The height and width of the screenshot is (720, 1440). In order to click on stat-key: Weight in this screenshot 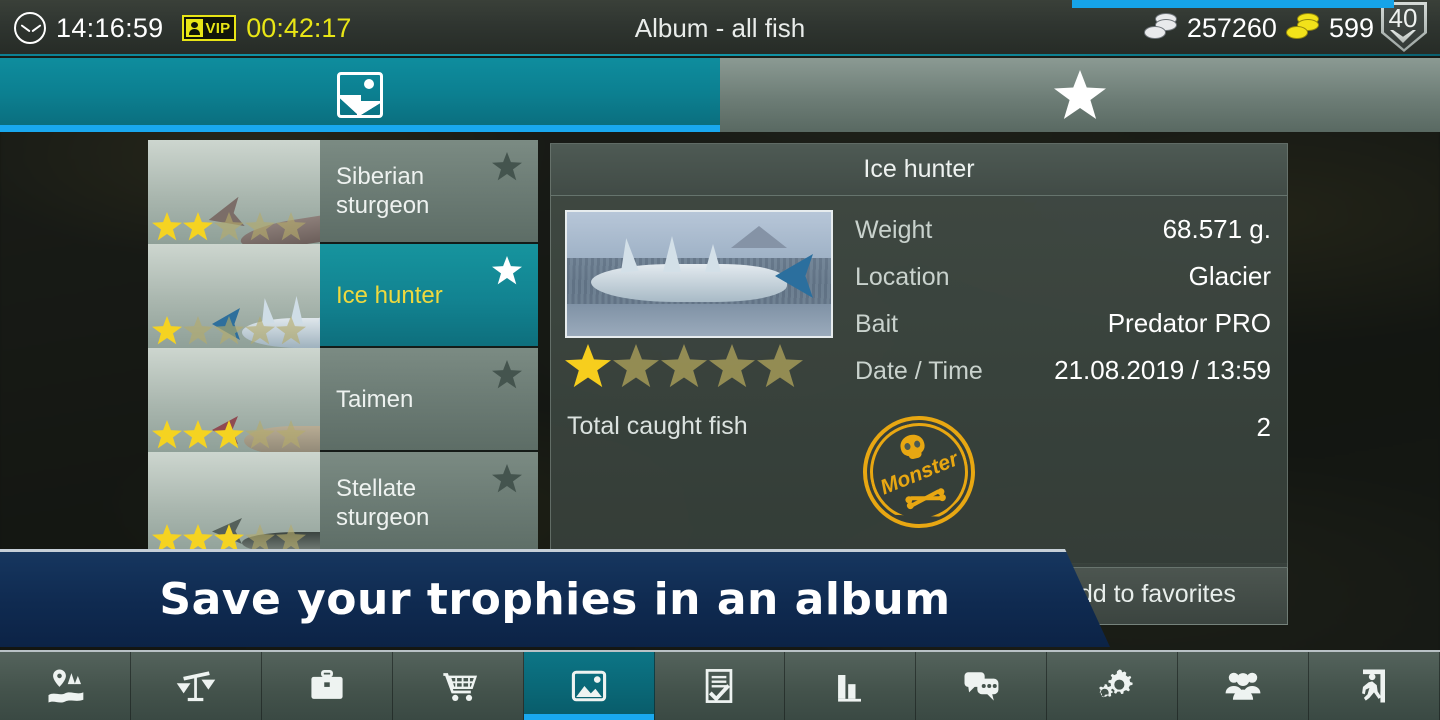, I will do `click(894, 230)`.